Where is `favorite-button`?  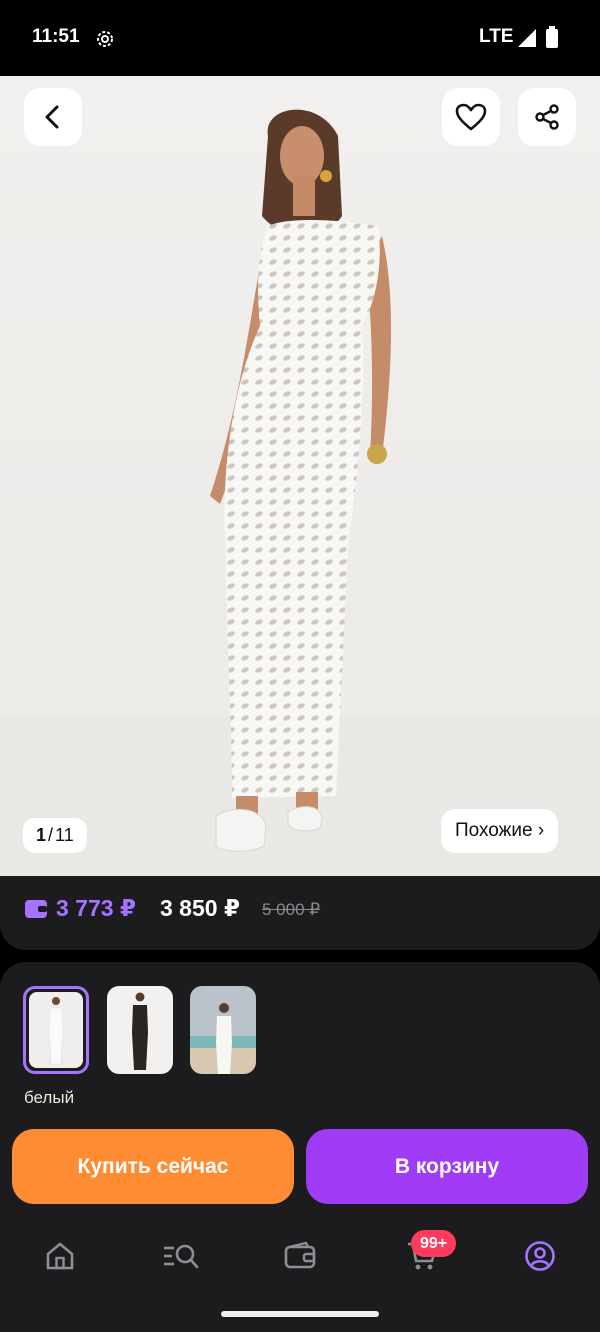 favorite-button is located at coordinates (471, 117).